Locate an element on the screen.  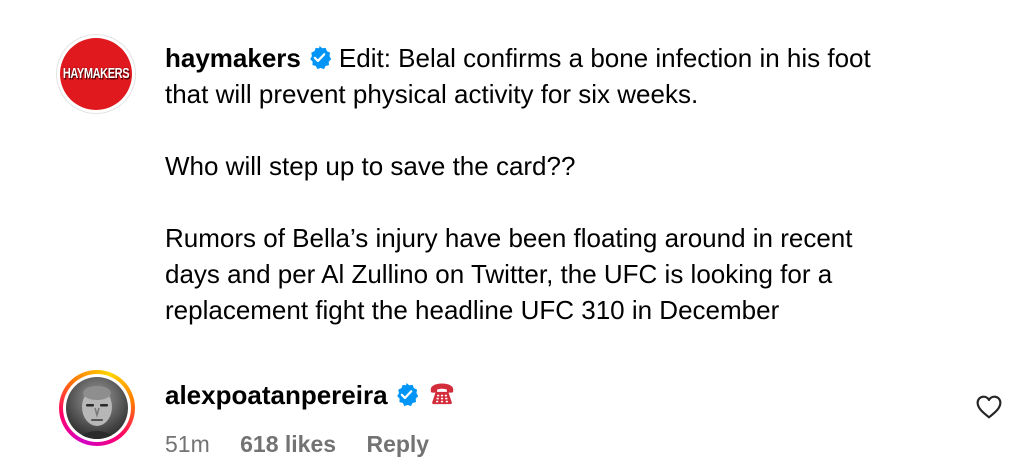
portrait-image is located at coordinates (97, 412).